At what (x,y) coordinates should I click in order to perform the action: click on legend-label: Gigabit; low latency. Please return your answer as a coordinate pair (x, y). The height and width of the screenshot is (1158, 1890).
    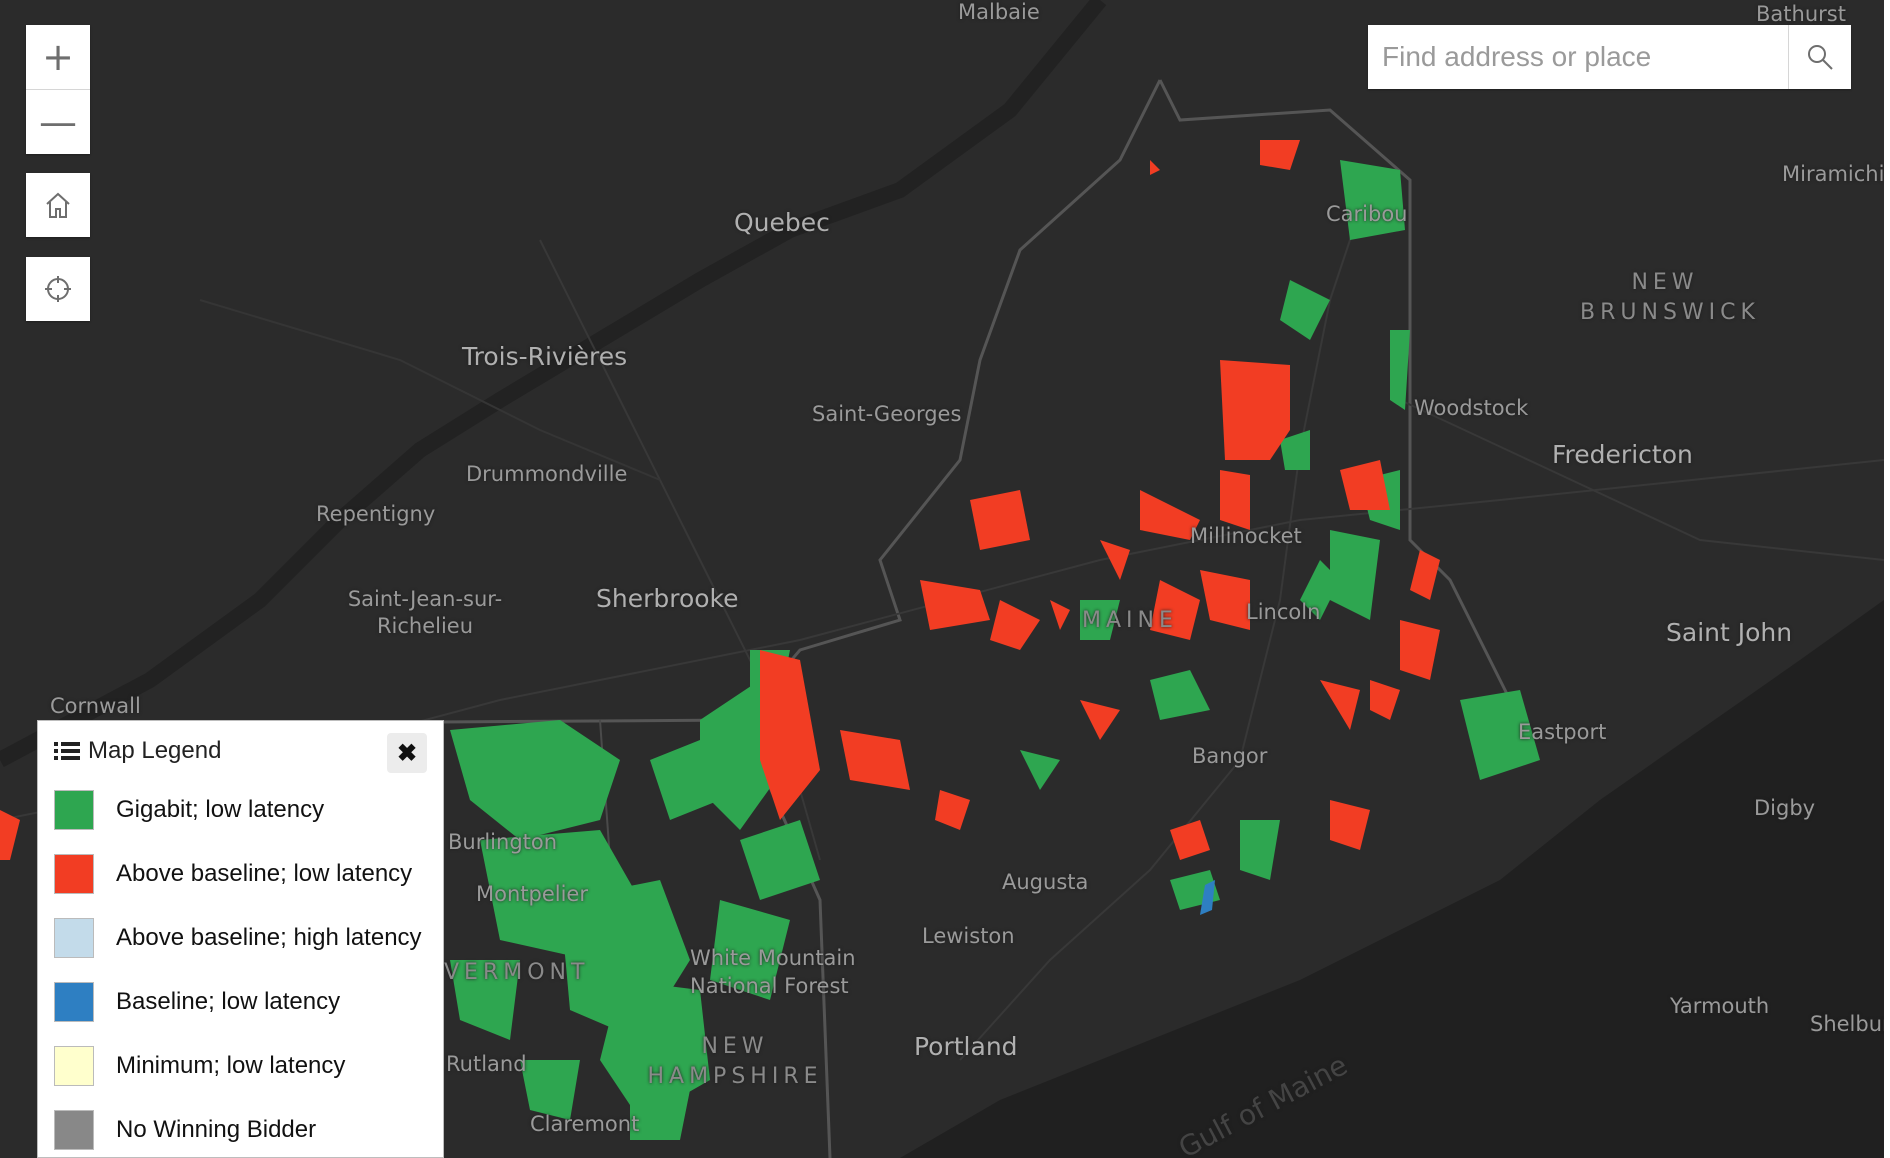
    Looking at the image, I should click on (220, 809).